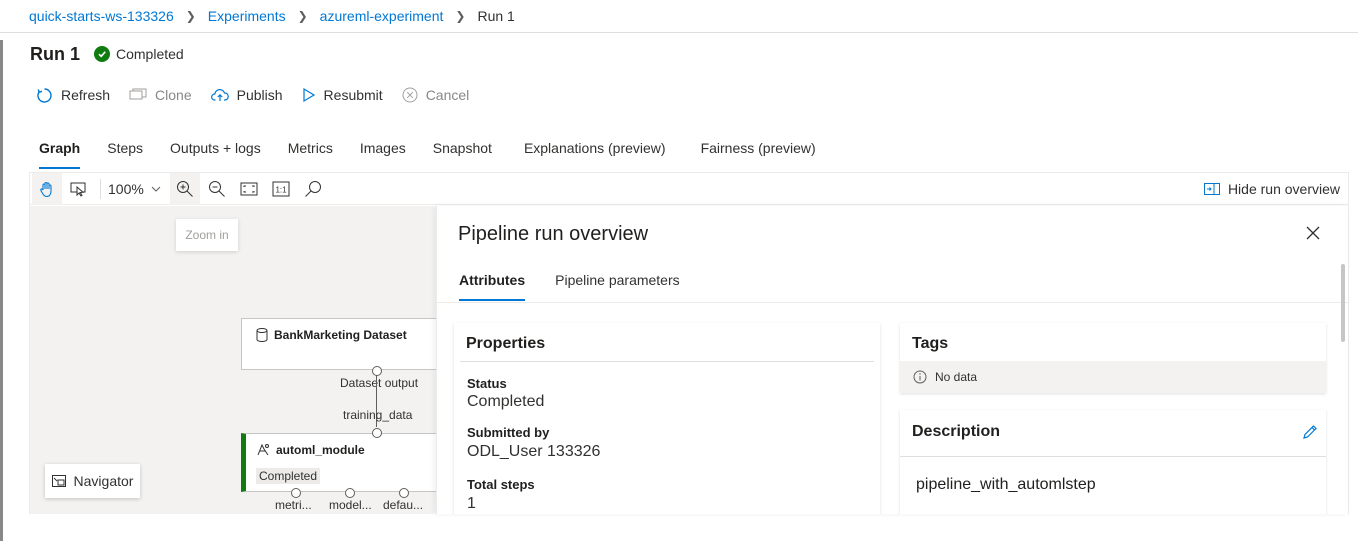 Image resolution: width=1358 pixels, height=541 pixels. Describe the element at coordinates (506, 343) in the screenshot. I see `properties-header: Properties` at that location.